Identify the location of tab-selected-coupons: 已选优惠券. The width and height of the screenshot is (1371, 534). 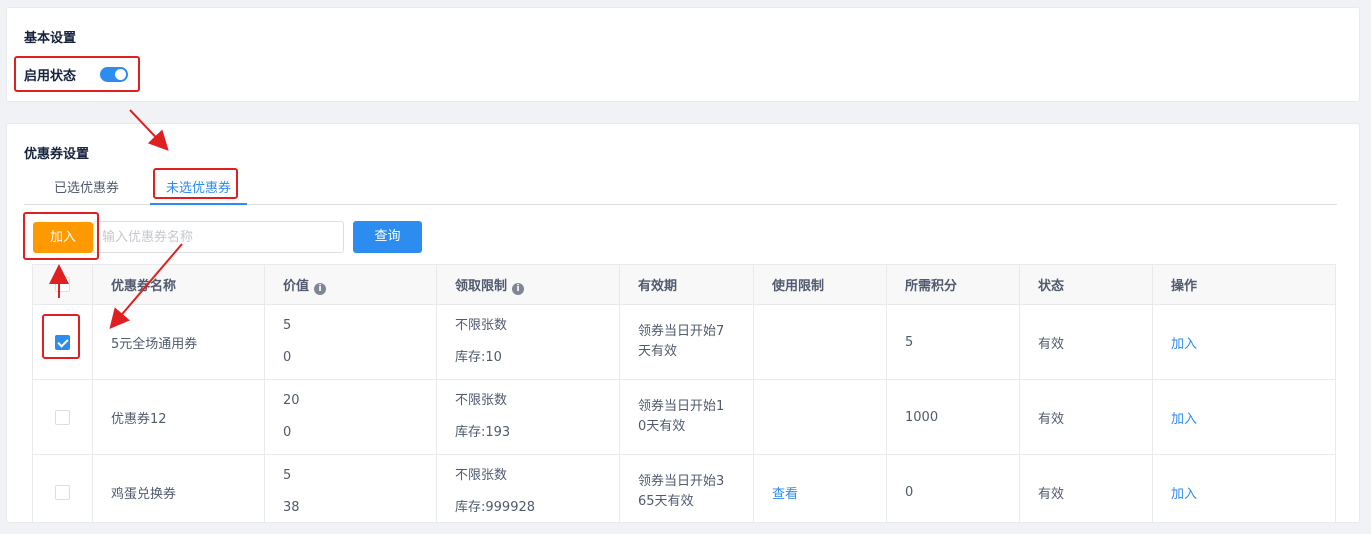
(86, 192).